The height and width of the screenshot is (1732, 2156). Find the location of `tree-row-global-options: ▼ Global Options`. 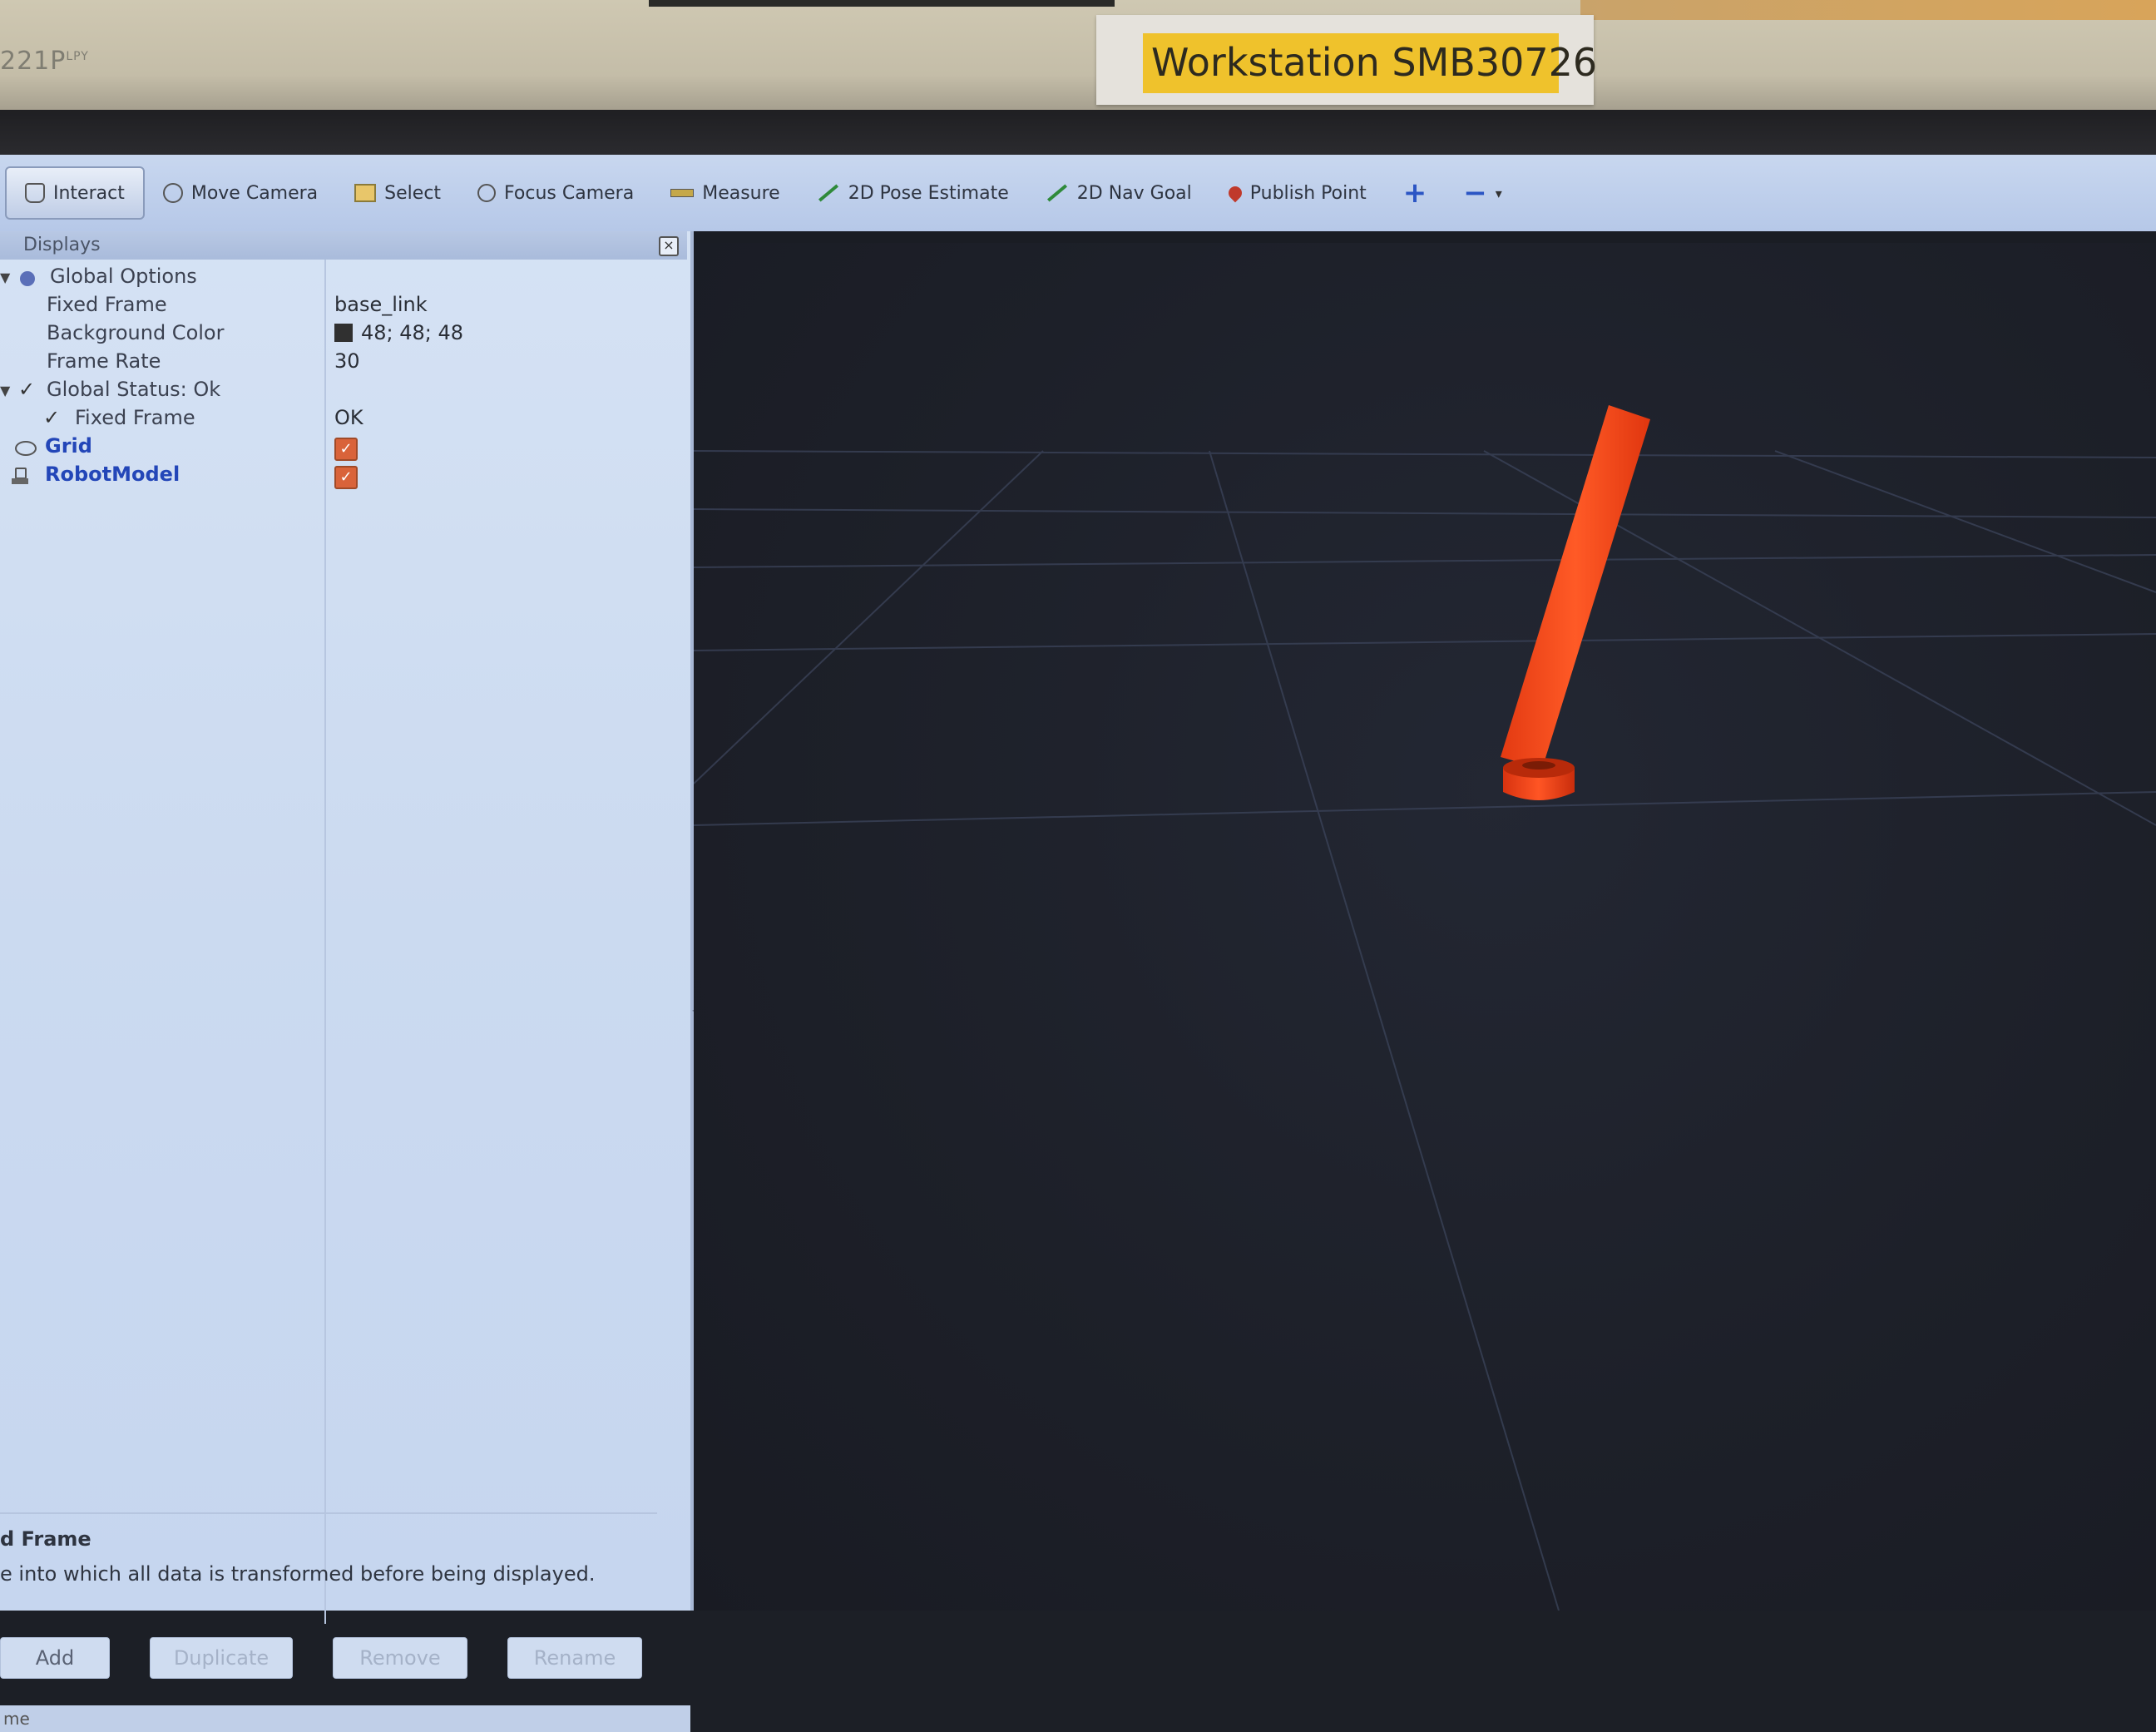

tree-row-global-options: ▼ Global Options is located at coordinates (341, 279).